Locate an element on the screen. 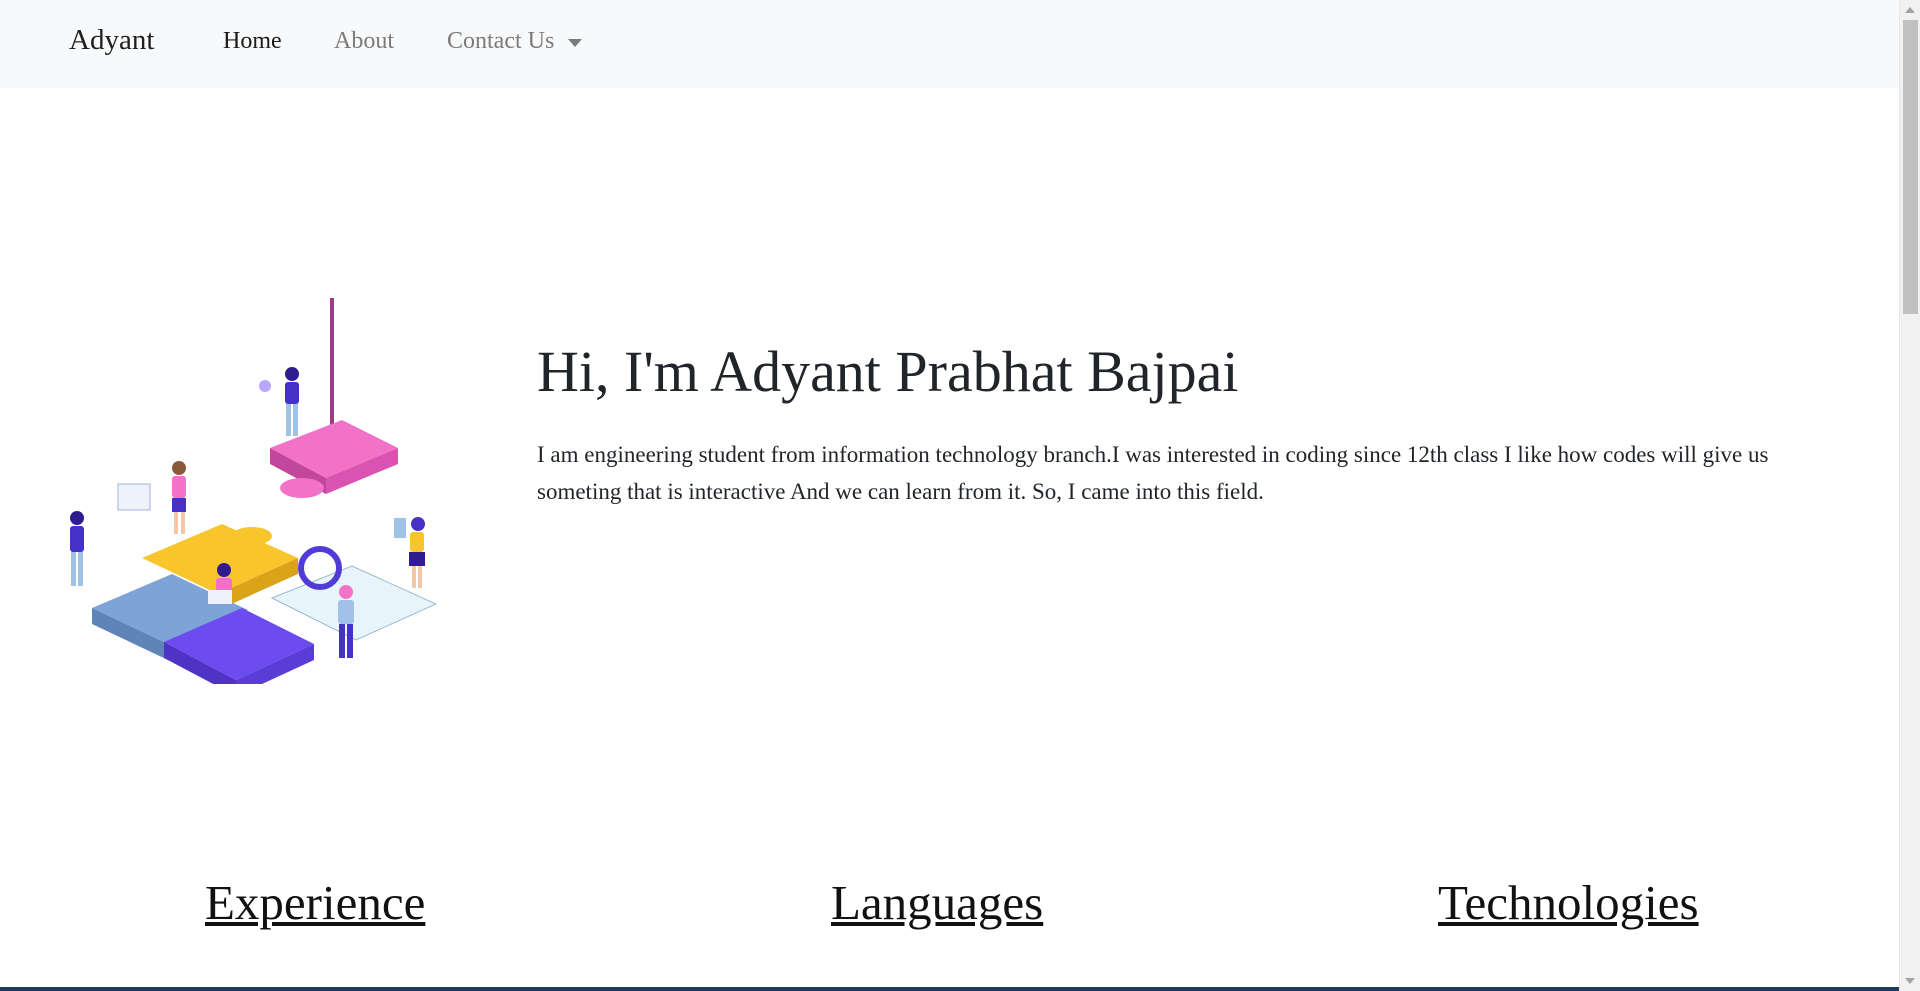 The height and width of the screenshot is (991, 1920). experience-heading: Experience is located at coordinates (315, 902).